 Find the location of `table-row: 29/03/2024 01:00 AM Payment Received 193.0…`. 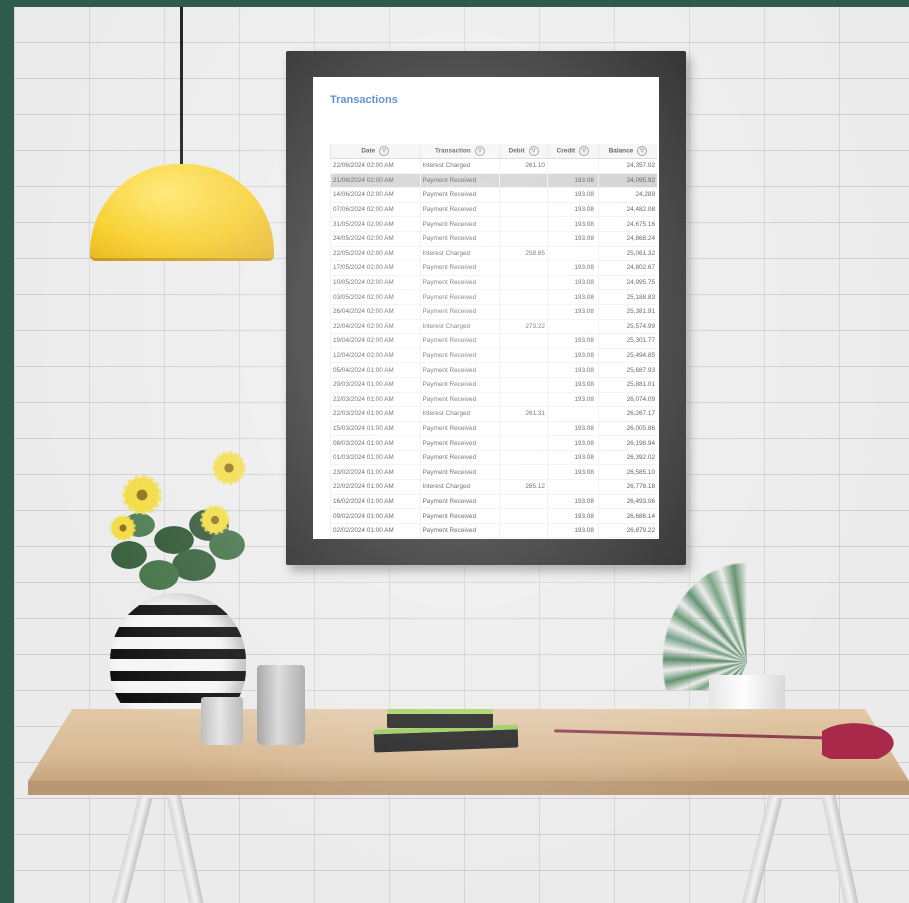

table-row: 29/03/2024 01:00 AM Payment Received 193.0… is located at coordinates (493, 385).